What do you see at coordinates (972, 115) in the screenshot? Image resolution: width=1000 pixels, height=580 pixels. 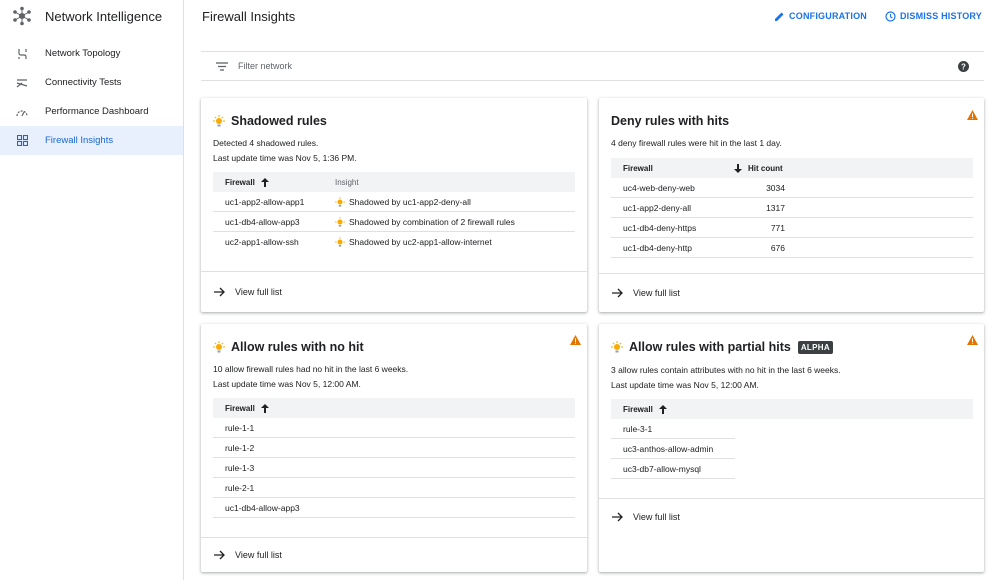 I see `warning-icon` at bounding box center [972, 115].